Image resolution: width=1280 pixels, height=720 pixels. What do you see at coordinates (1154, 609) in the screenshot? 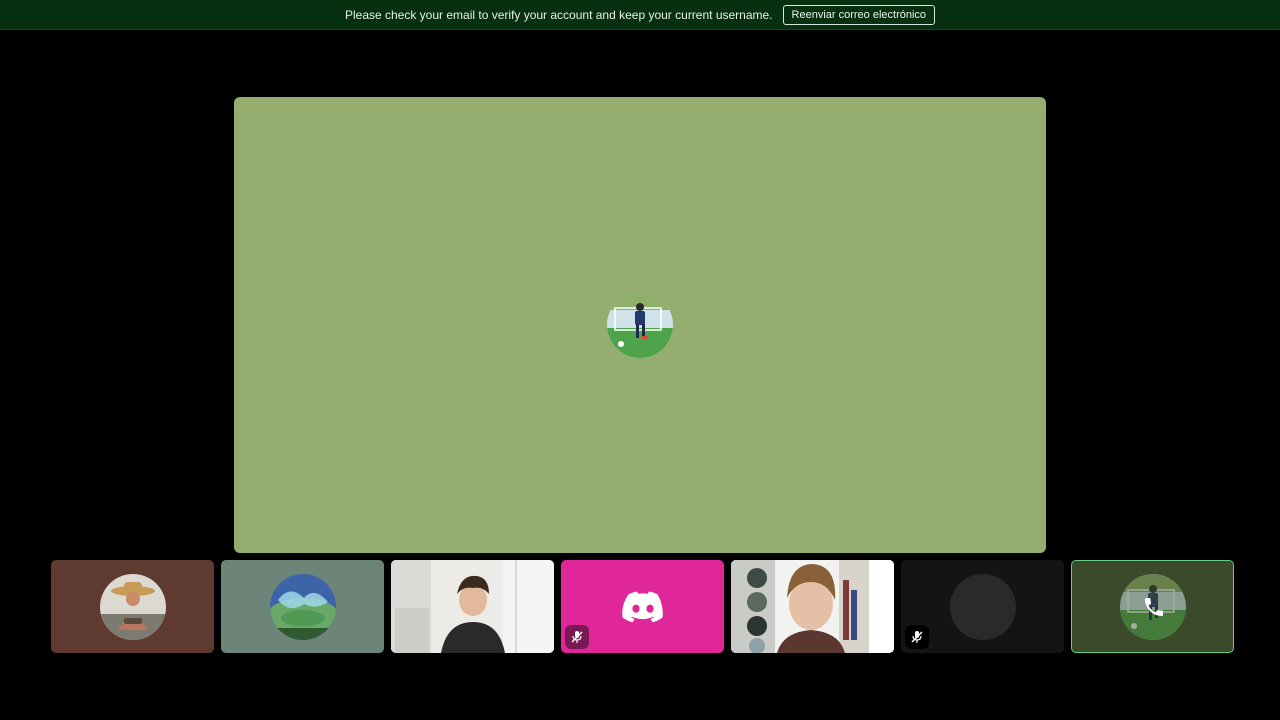
I see `phone-icon` at bounding box center [1154, 609].